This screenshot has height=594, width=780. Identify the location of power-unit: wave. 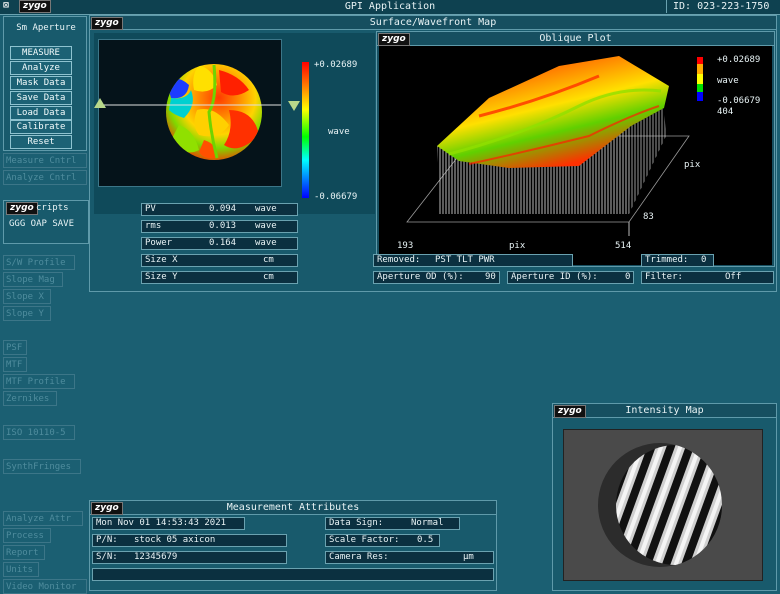
(266, 243).